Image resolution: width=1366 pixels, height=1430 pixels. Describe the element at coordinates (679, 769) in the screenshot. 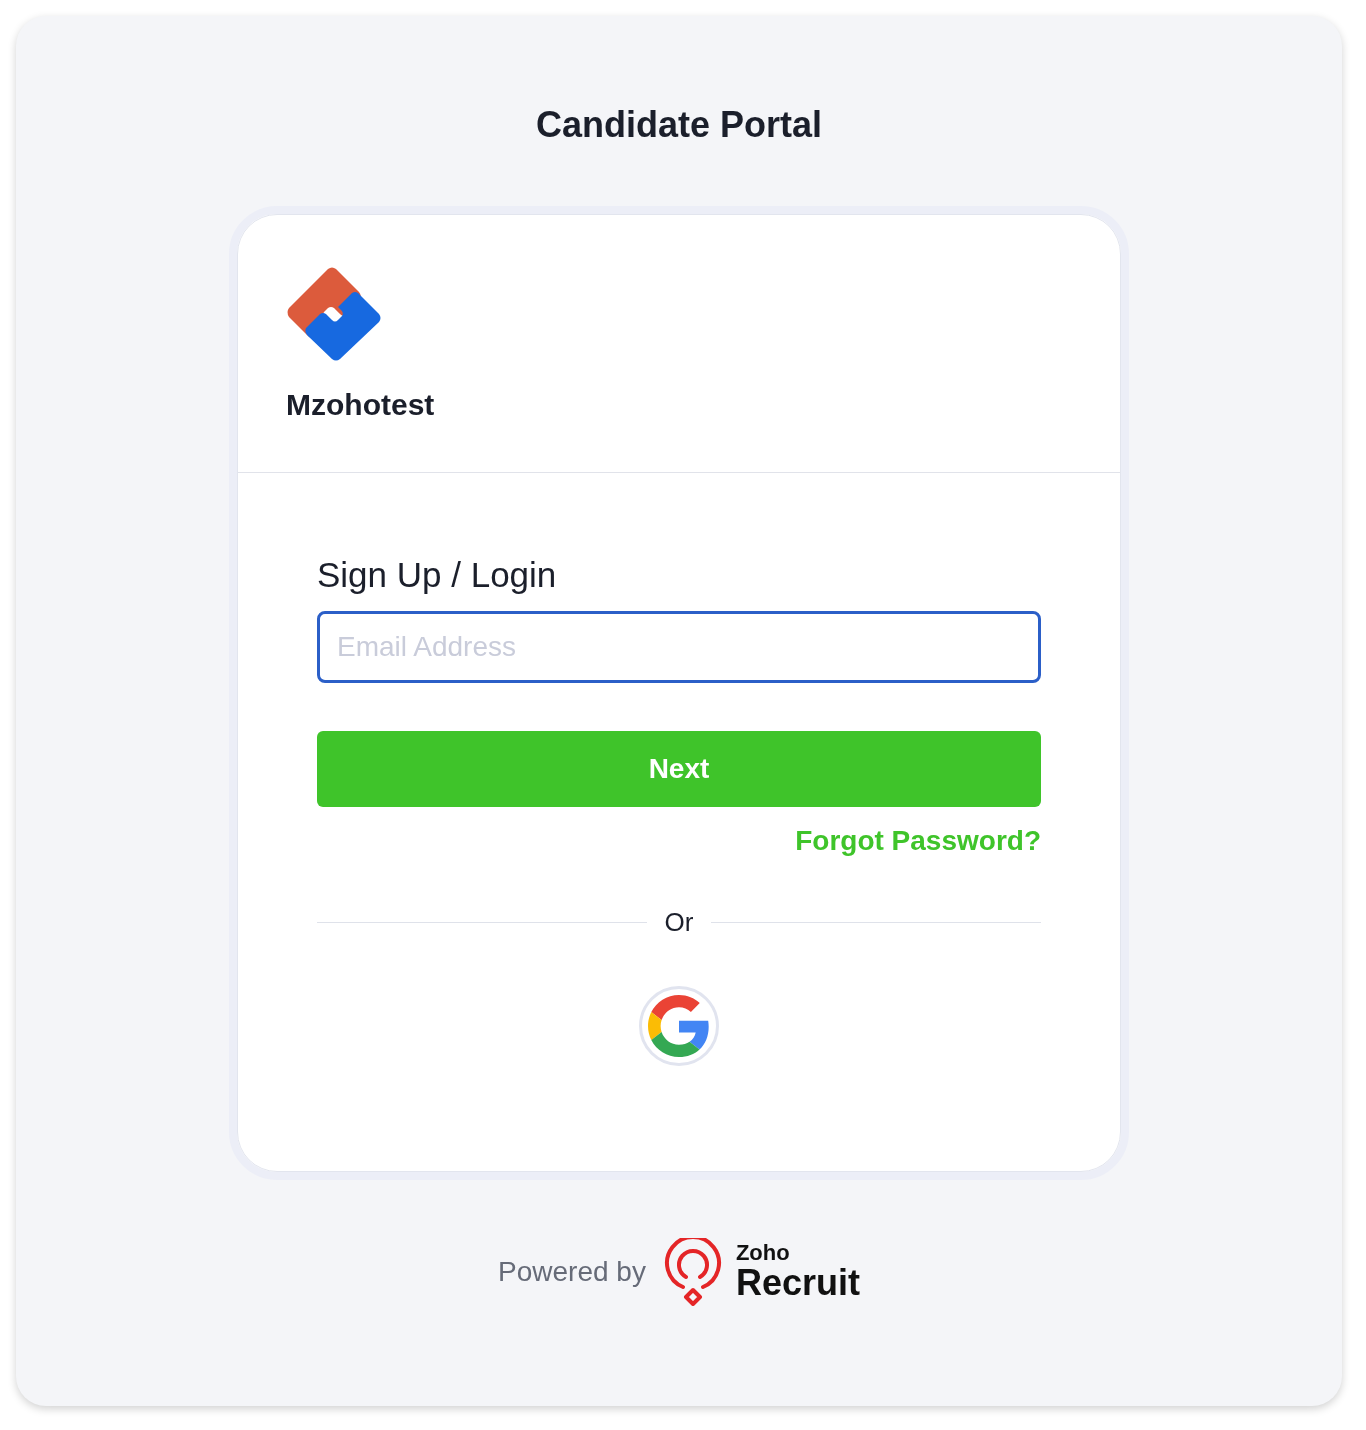

I see `next-button: Next` at that location.